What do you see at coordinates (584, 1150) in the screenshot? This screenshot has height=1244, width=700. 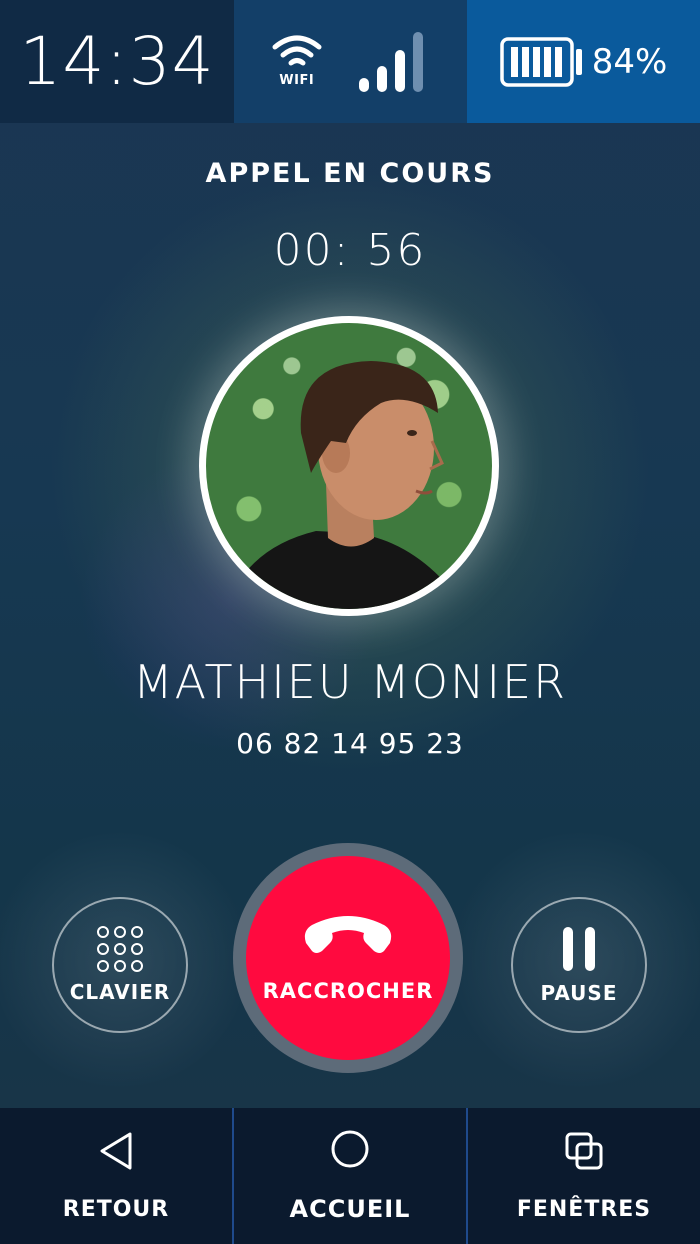 I see `recent-windows-icon` at bounding box center [584, 1150].